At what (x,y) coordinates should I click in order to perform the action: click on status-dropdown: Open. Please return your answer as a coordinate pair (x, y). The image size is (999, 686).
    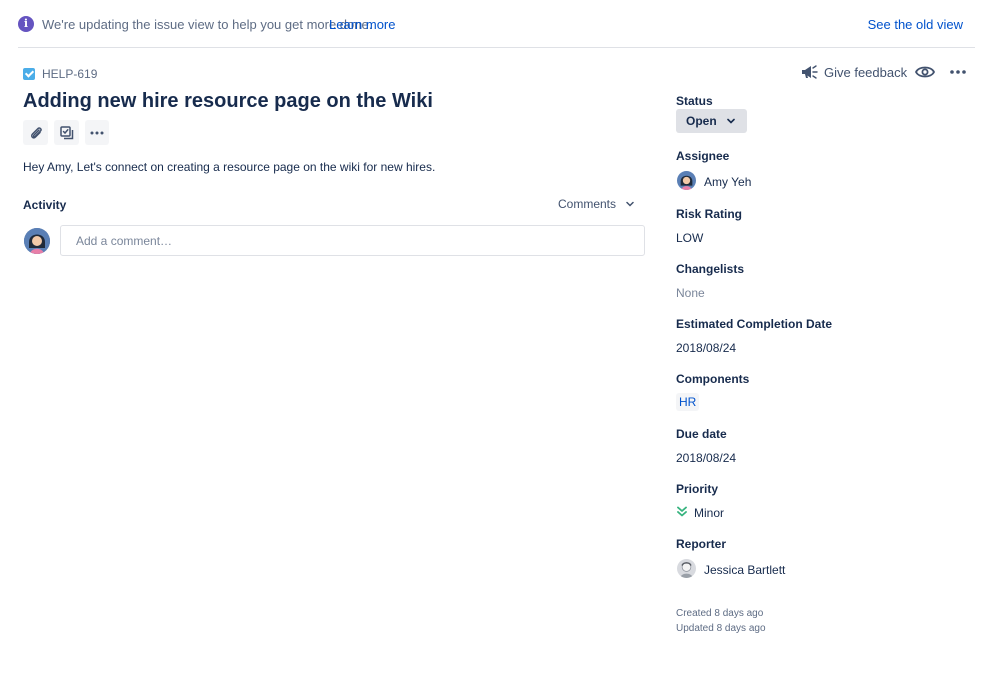
    Looking at the image, I should click on (711, 121).